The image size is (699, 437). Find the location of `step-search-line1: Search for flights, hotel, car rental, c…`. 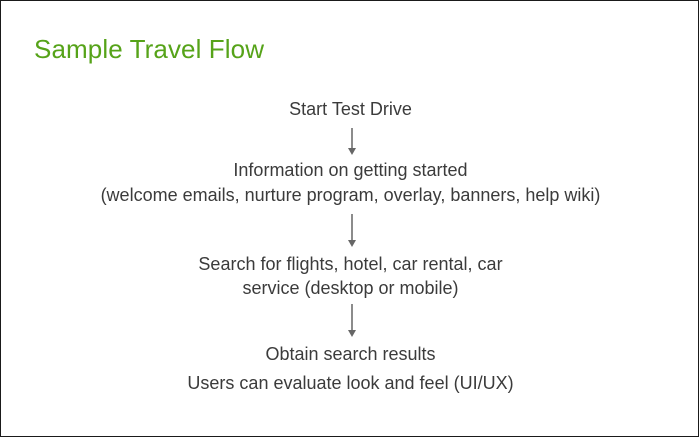

step-search-line1: Search for flights, hotel, car rental, c… is located at coordinates (350, 264).